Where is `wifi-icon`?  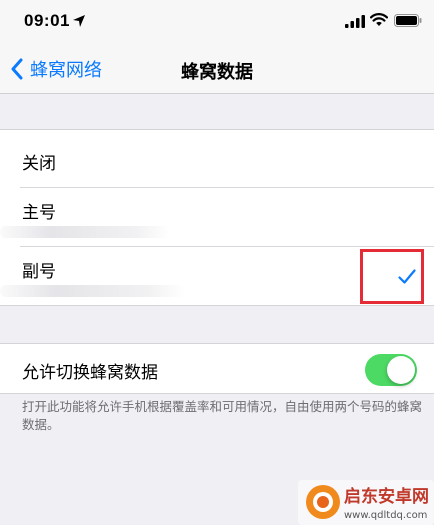 wifi-icon is located at coordinates (379, 19).